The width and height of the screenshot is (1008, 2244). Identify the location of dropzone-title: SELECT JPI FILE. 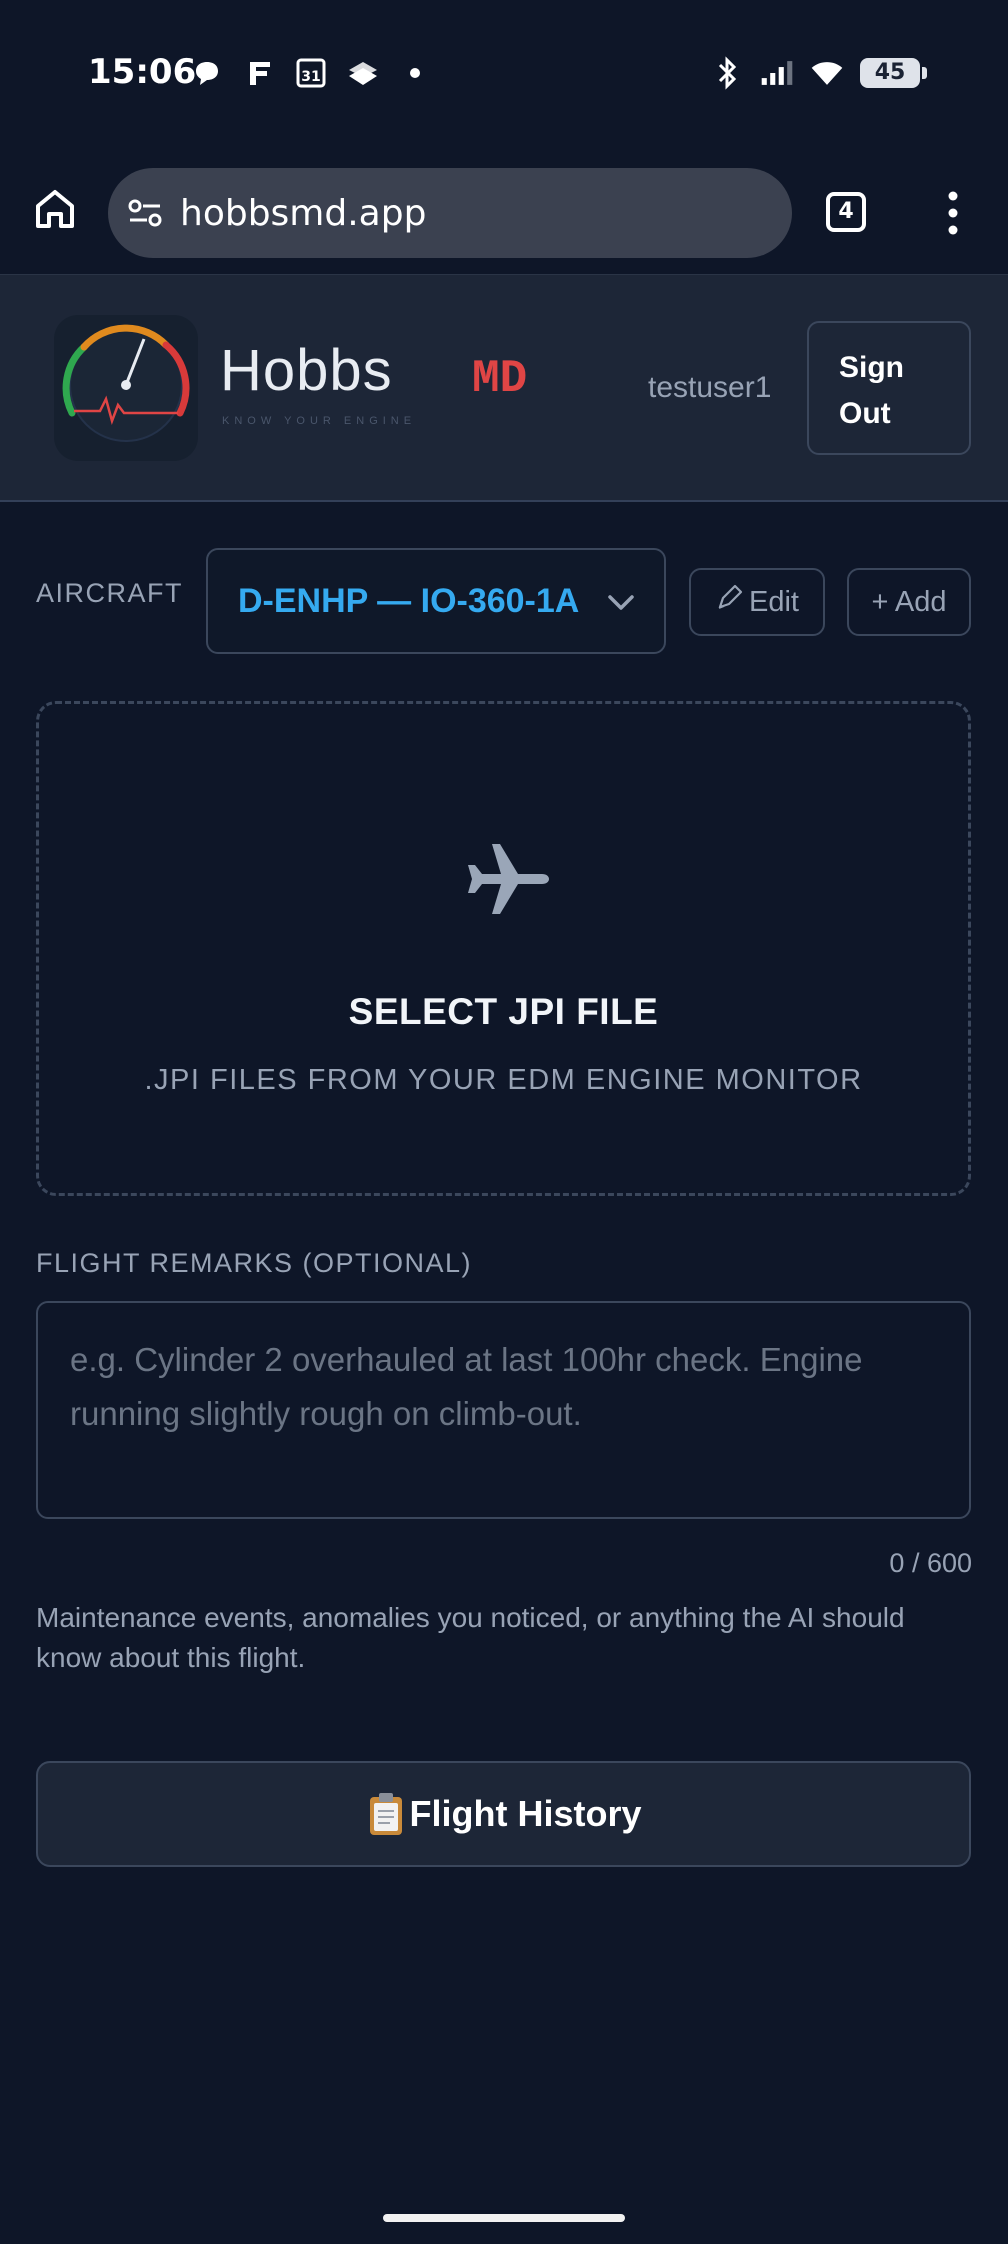
(503, 1011).